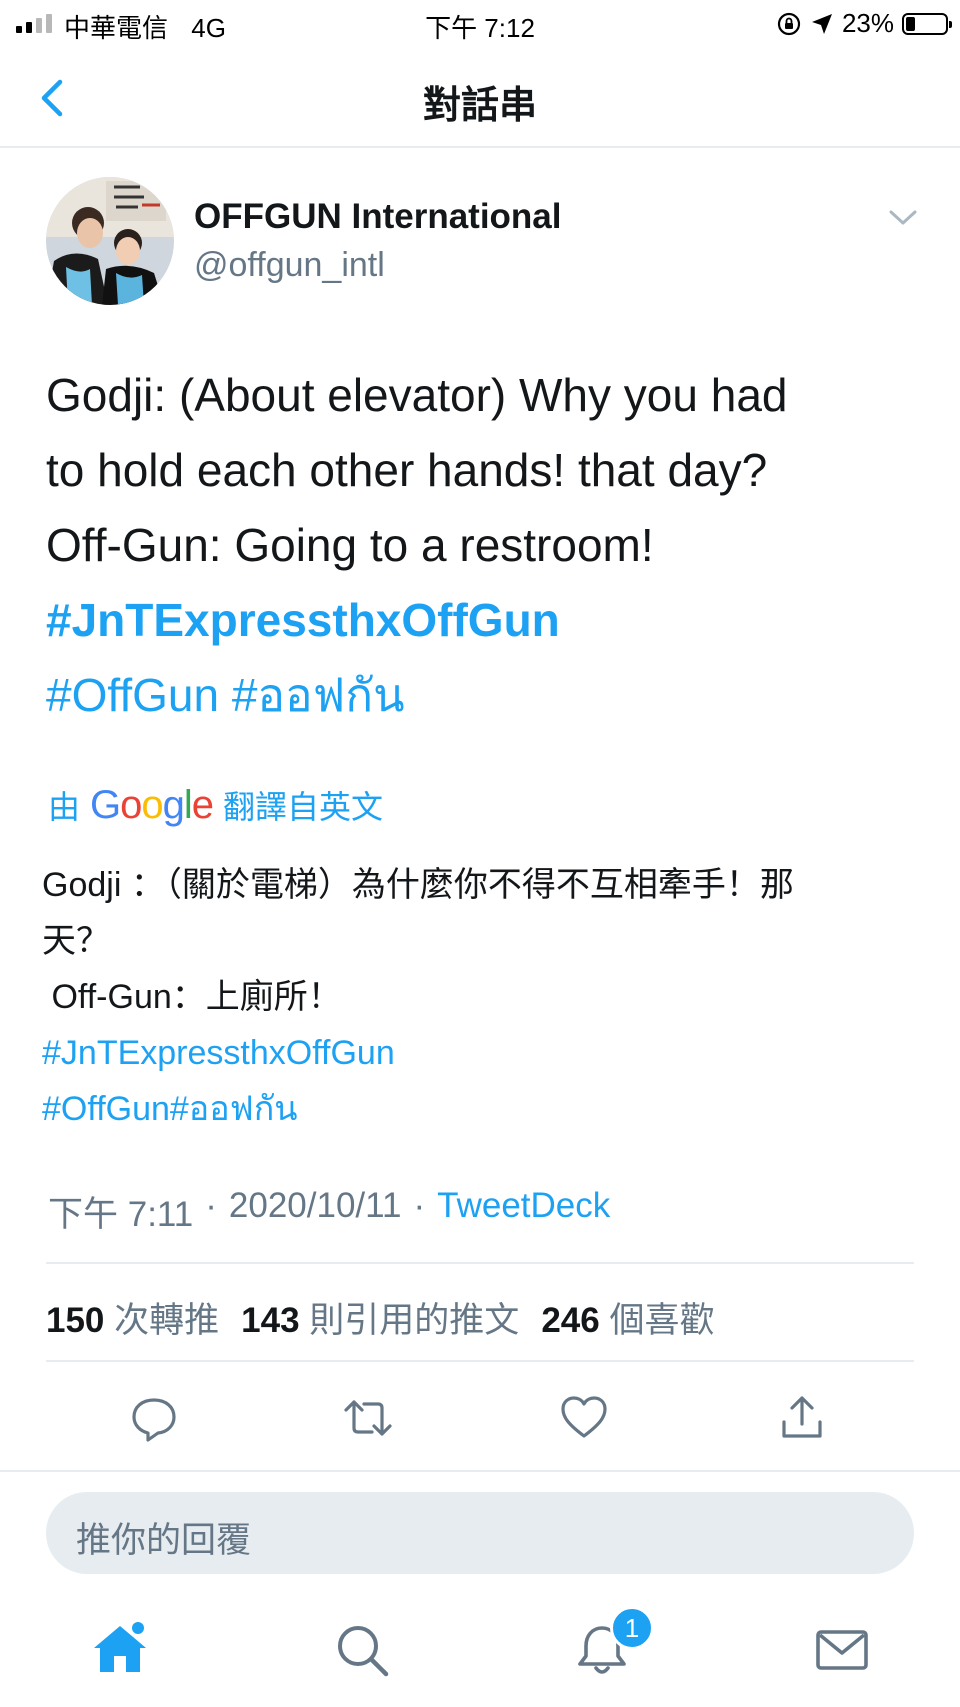  Describe the element at coordinates (627, 1317) in the screenshot. I see `likes-stat: 246 個喜歡` at that location.